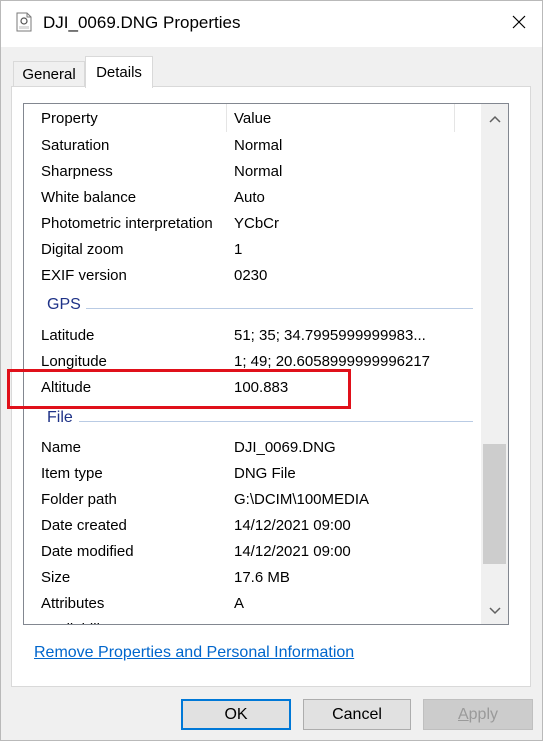  Describe the element at coordinates (89, 197) in the screenshot. I see `property-name: White balance` at that location.